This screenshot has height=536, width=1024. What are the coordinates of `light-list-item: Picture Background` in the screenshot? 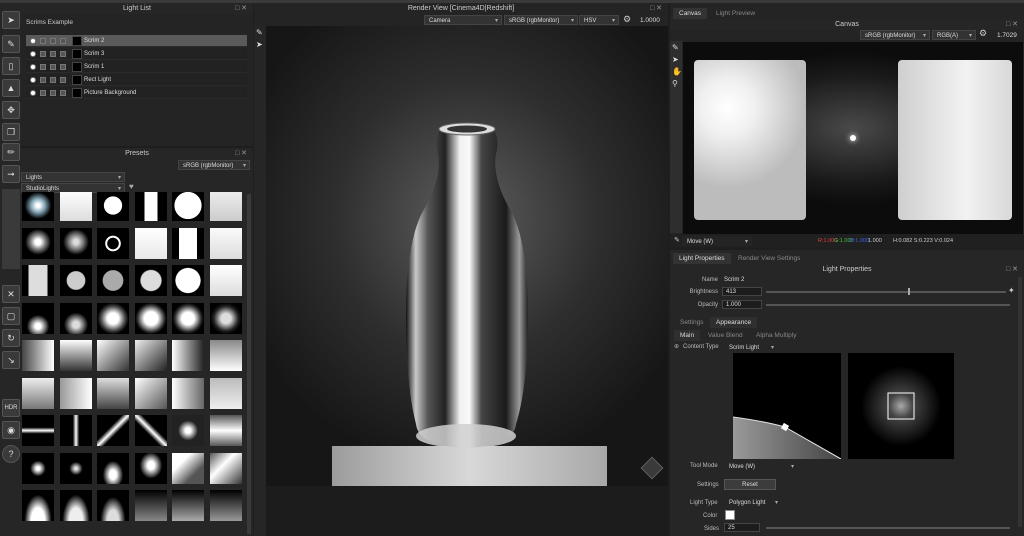 It's located at (136, 93).